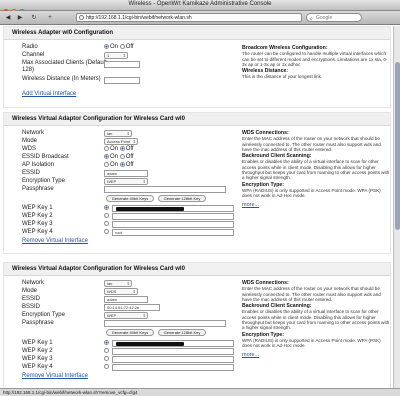 The height and width of the screenshot is (396, 400). Describe the element at coordinates (81, 17) in the screenshot. I see `site-icon` at that location.